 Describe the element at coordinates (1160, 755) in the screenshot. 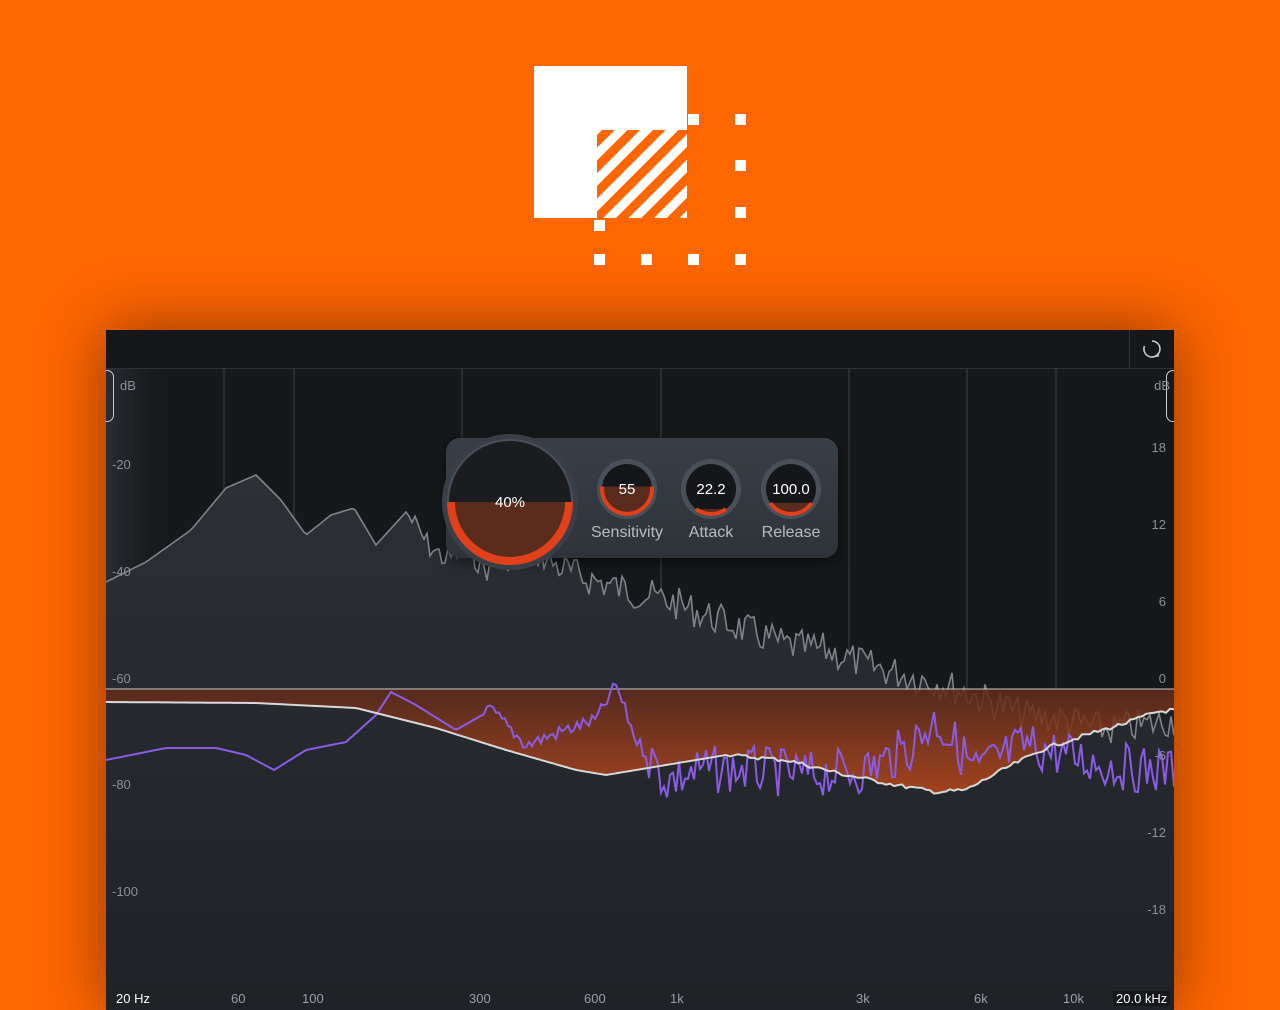

I see `right-tick-label: -6` at that location.